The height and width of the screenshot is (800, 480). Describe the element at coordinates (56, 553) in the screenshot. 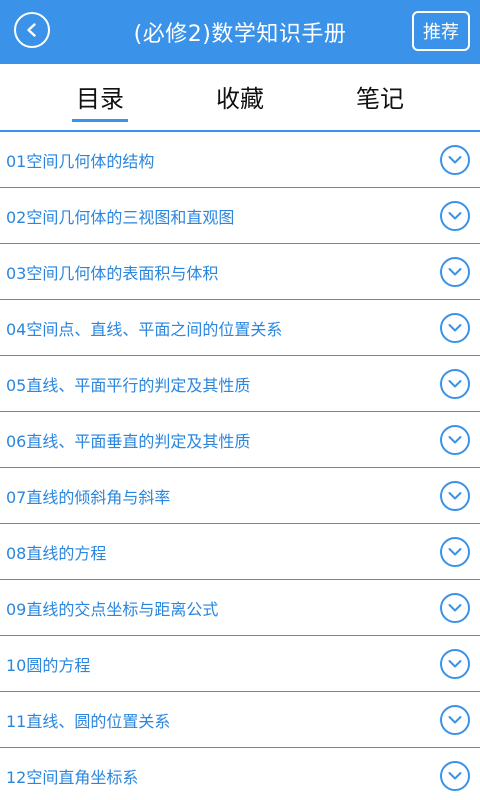

I see `chapter-title: 08直线的方程` at that location.